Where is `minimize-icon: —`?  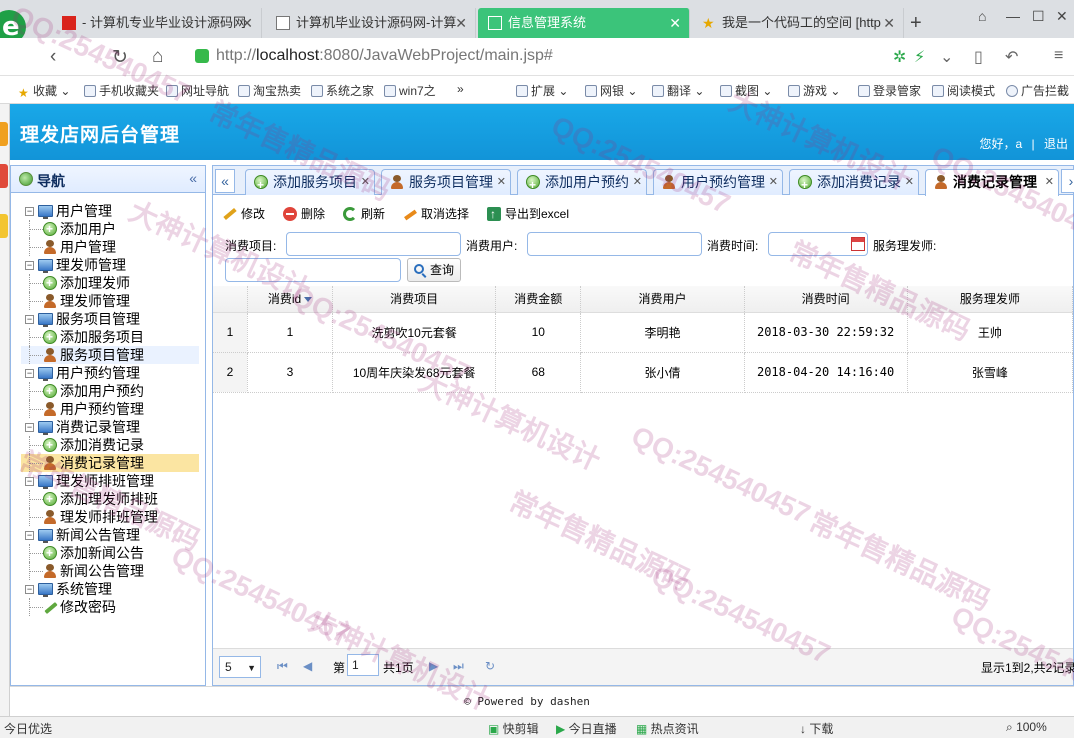
minimize-icon: — is located at coordinates (1013, 16).